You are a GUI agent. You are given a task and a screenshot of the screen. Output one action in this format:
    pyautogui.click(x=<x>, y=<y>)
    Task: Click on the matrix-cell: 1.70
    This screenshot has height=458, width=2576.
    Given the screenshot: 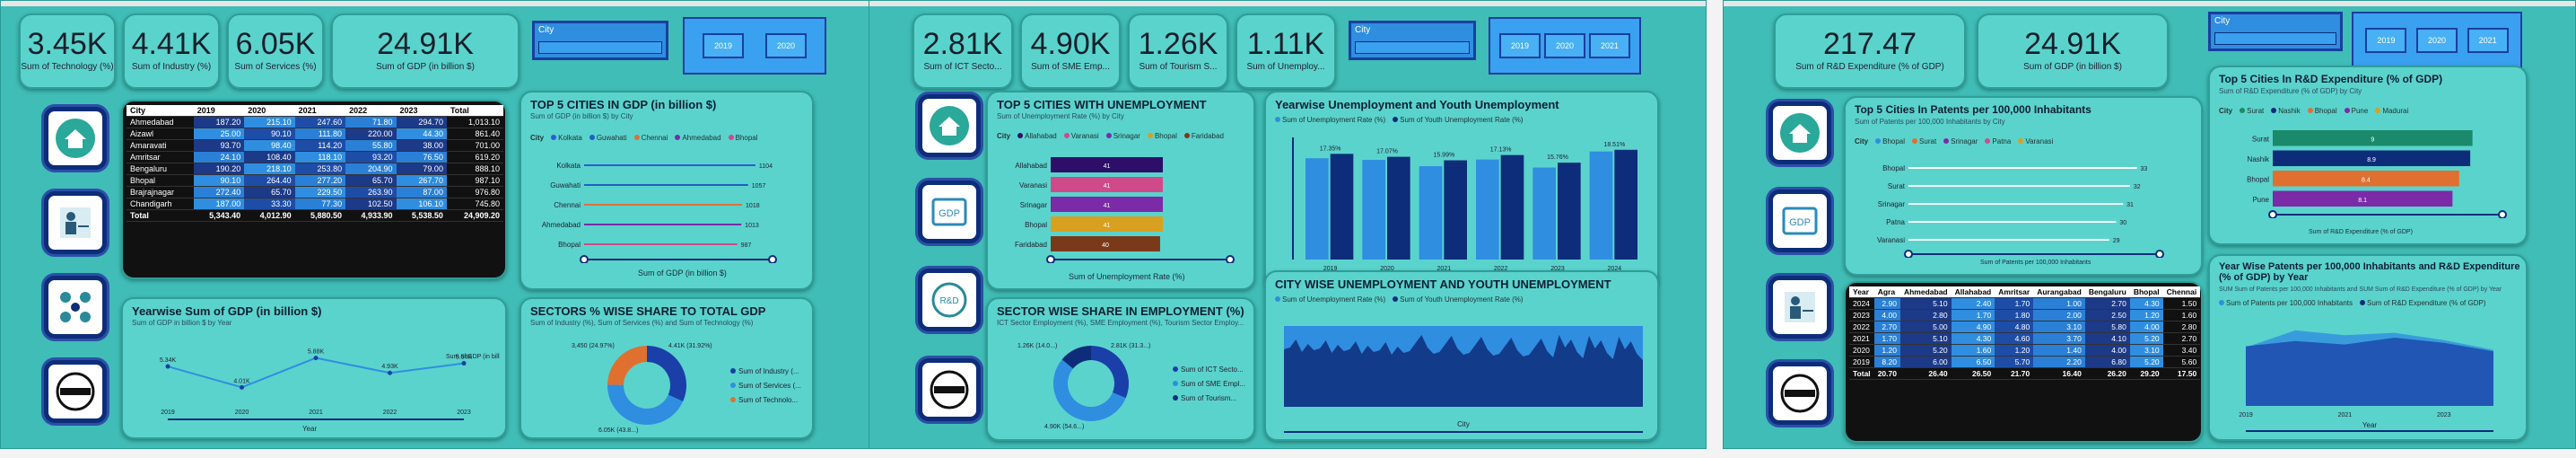 What is the action you would take?
    pyautogui.click(x=1973, y=315)
    